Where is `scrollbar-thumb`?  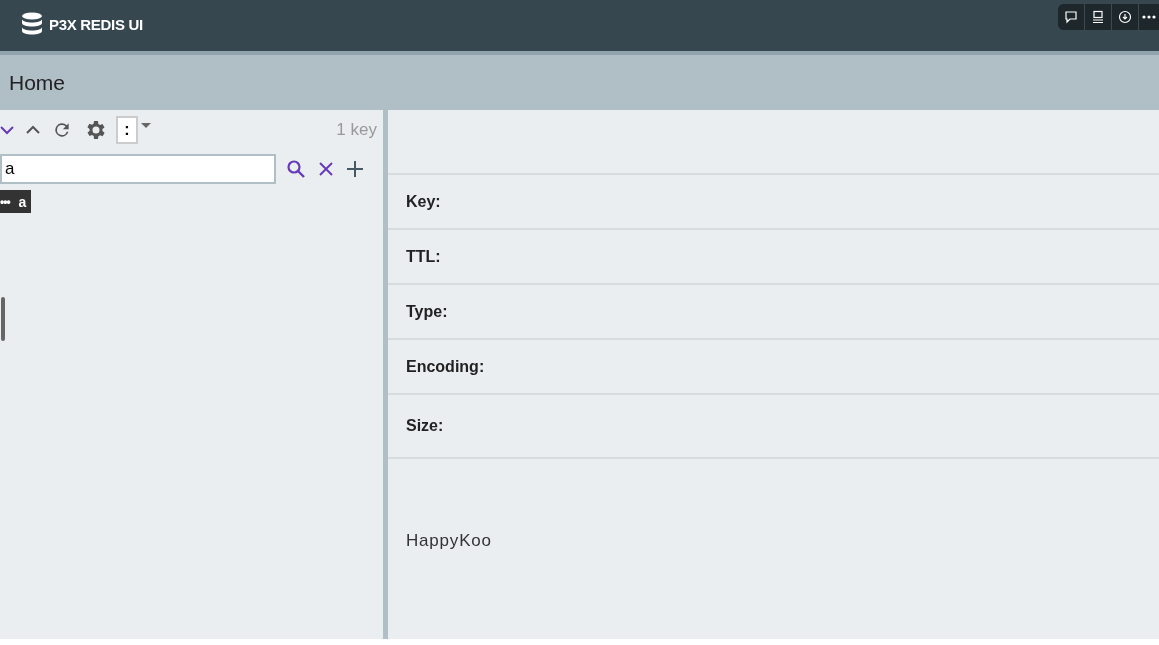 scrollbar-thumb is located at coordinates (3, 319).